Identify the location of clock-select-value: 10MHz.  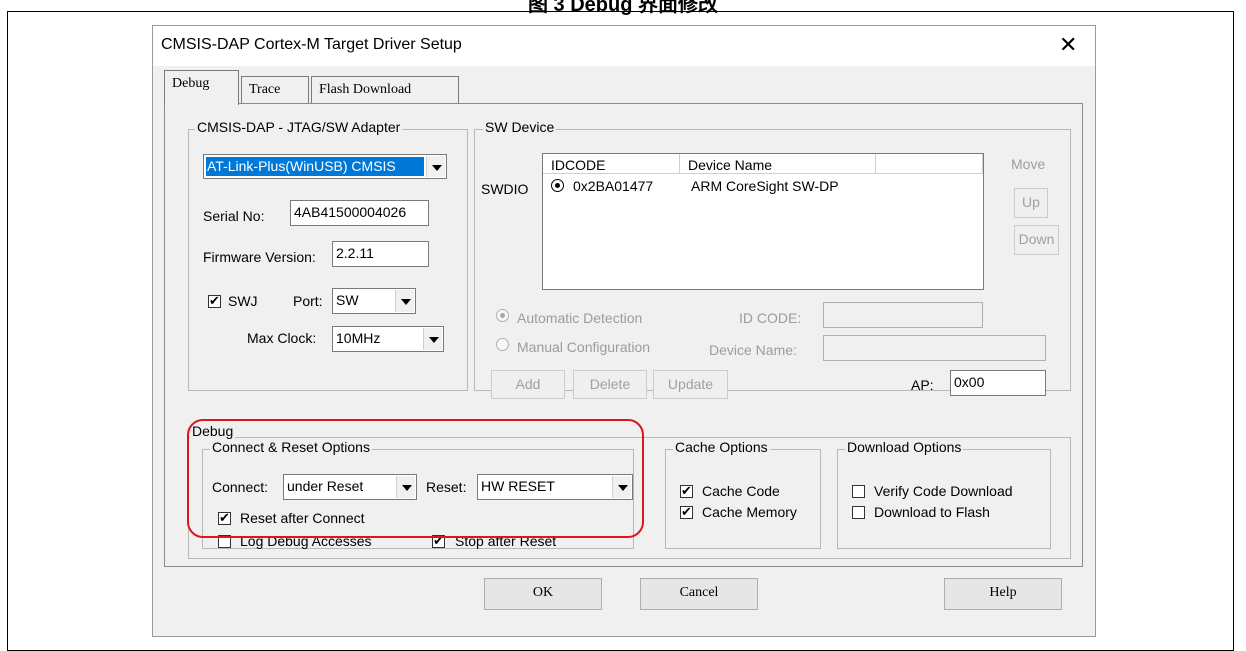
(358, 338).